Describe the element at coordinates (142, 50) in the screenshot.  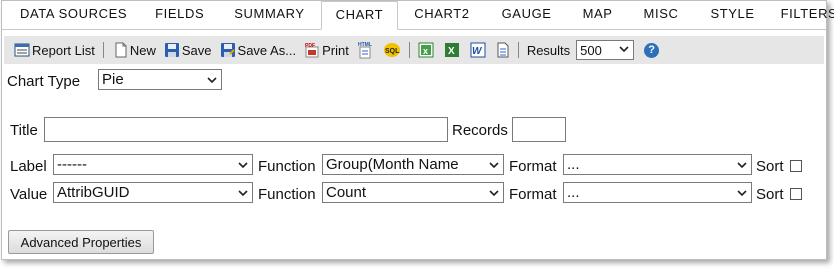
I see `new-label: New` at that location.